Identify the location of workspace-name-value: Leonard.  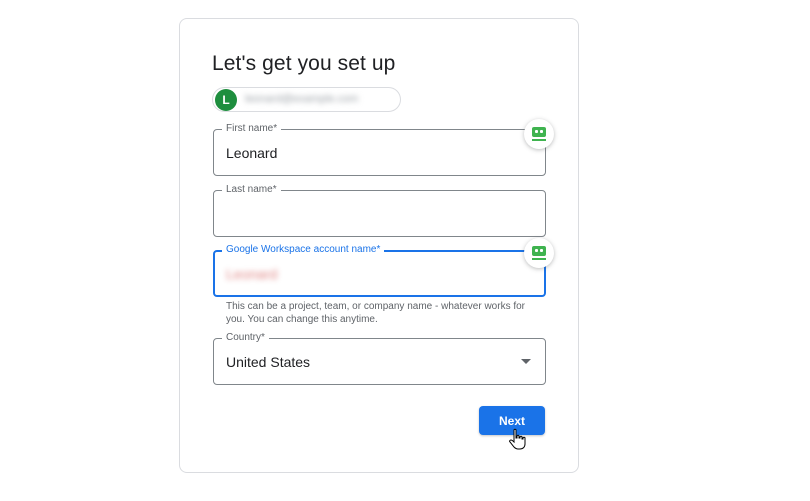
(252, 274).